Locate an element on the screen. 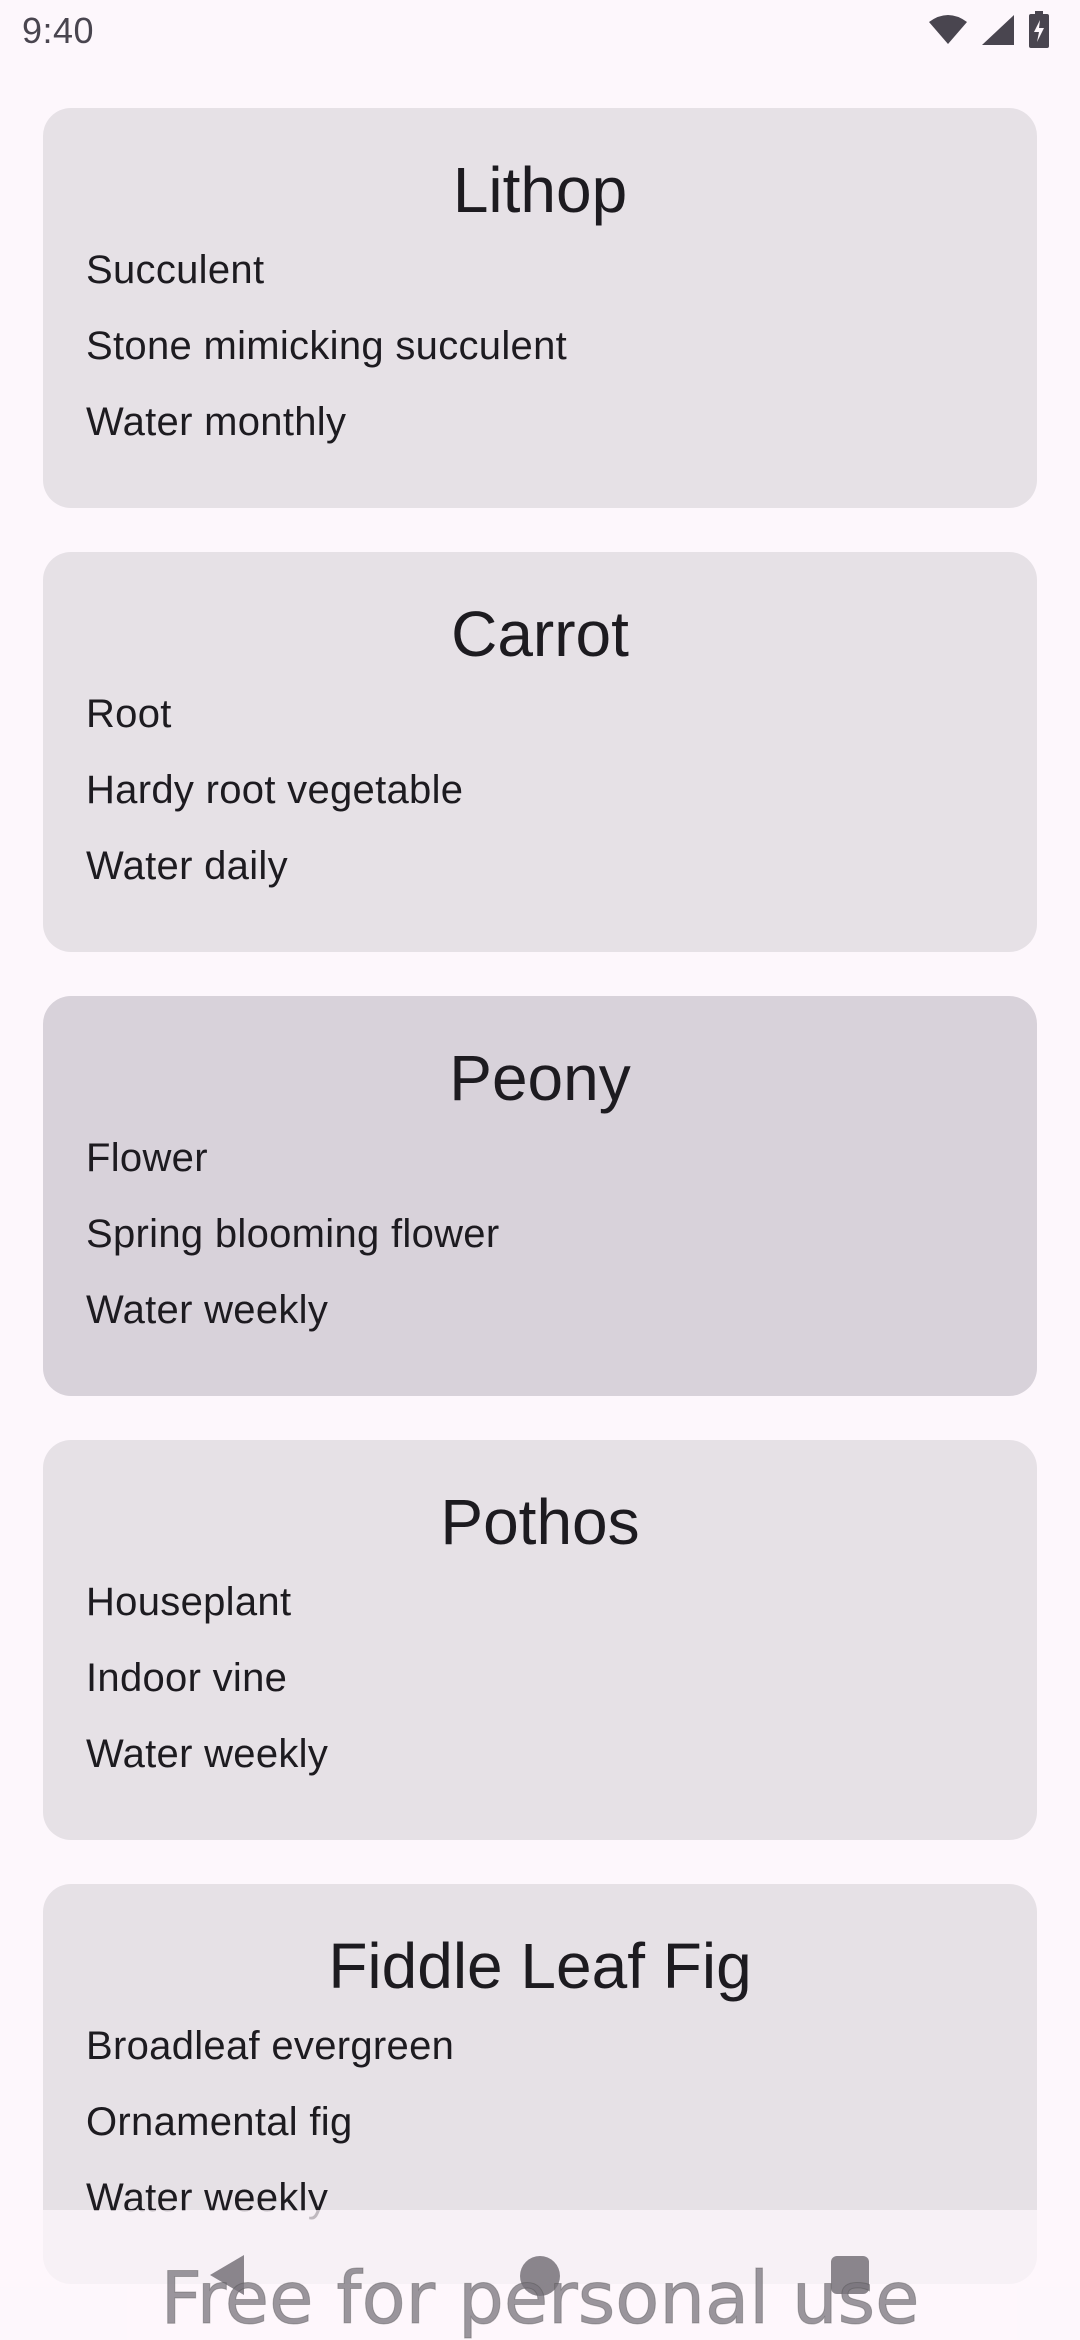  plant-name: Lithop is located at coordinates (540, 190).